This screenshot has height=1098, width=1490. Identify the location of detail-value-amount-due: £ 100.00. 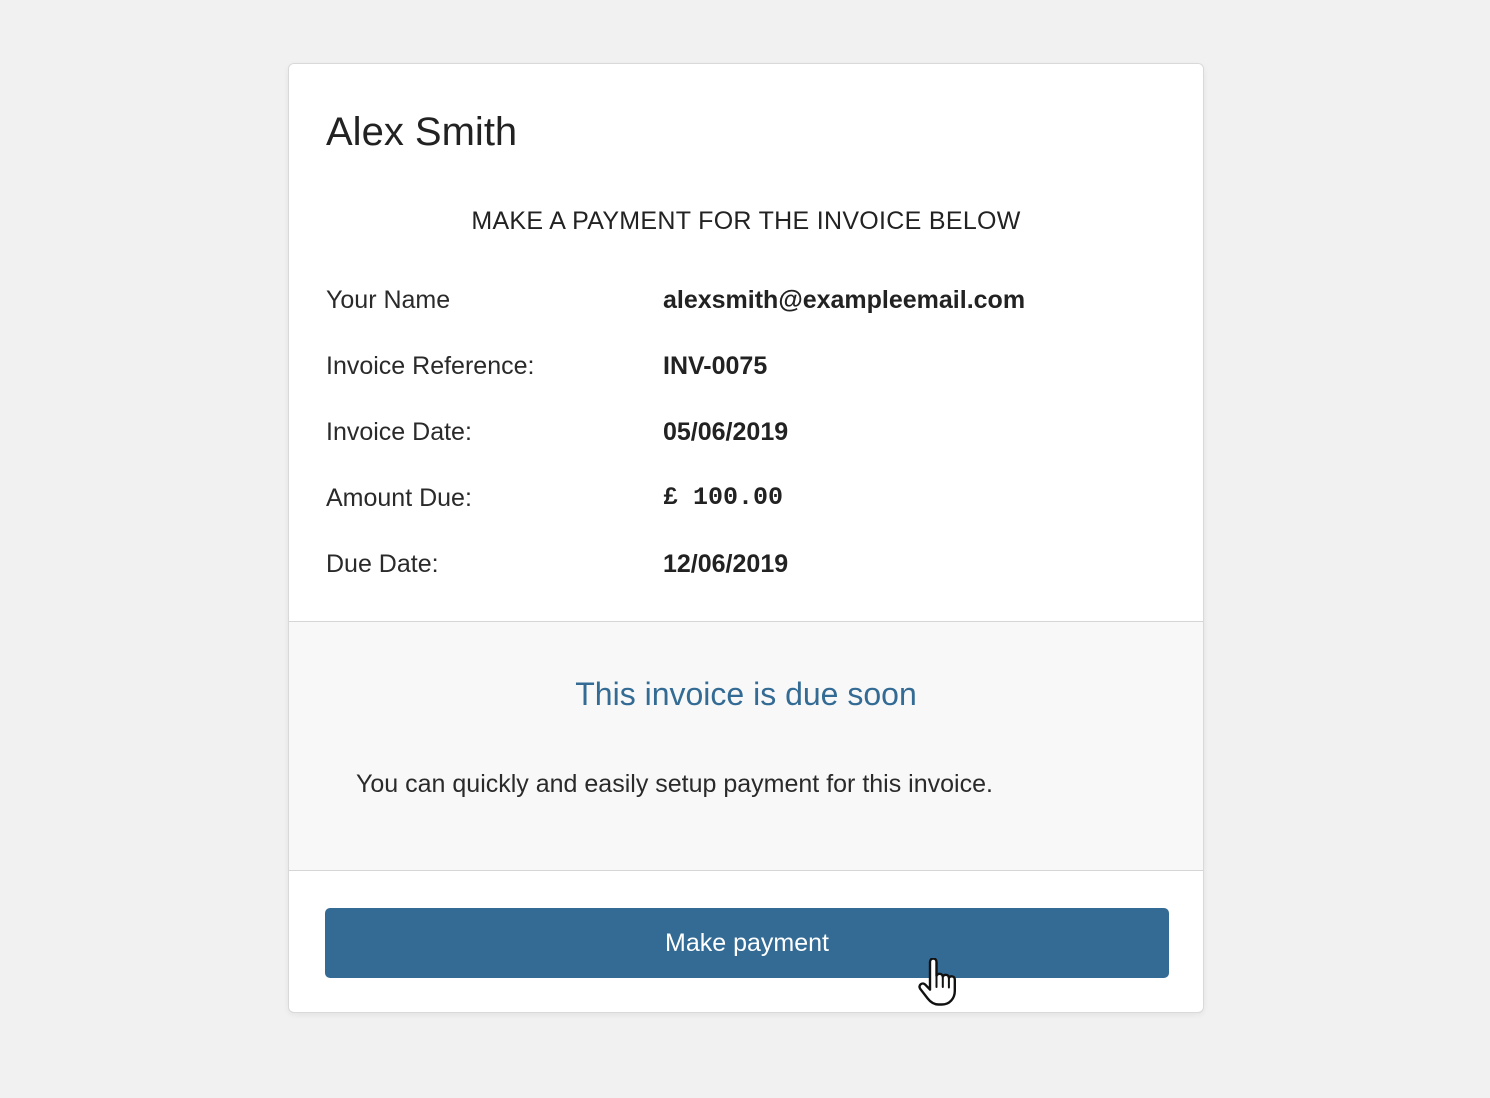
(723, 497).